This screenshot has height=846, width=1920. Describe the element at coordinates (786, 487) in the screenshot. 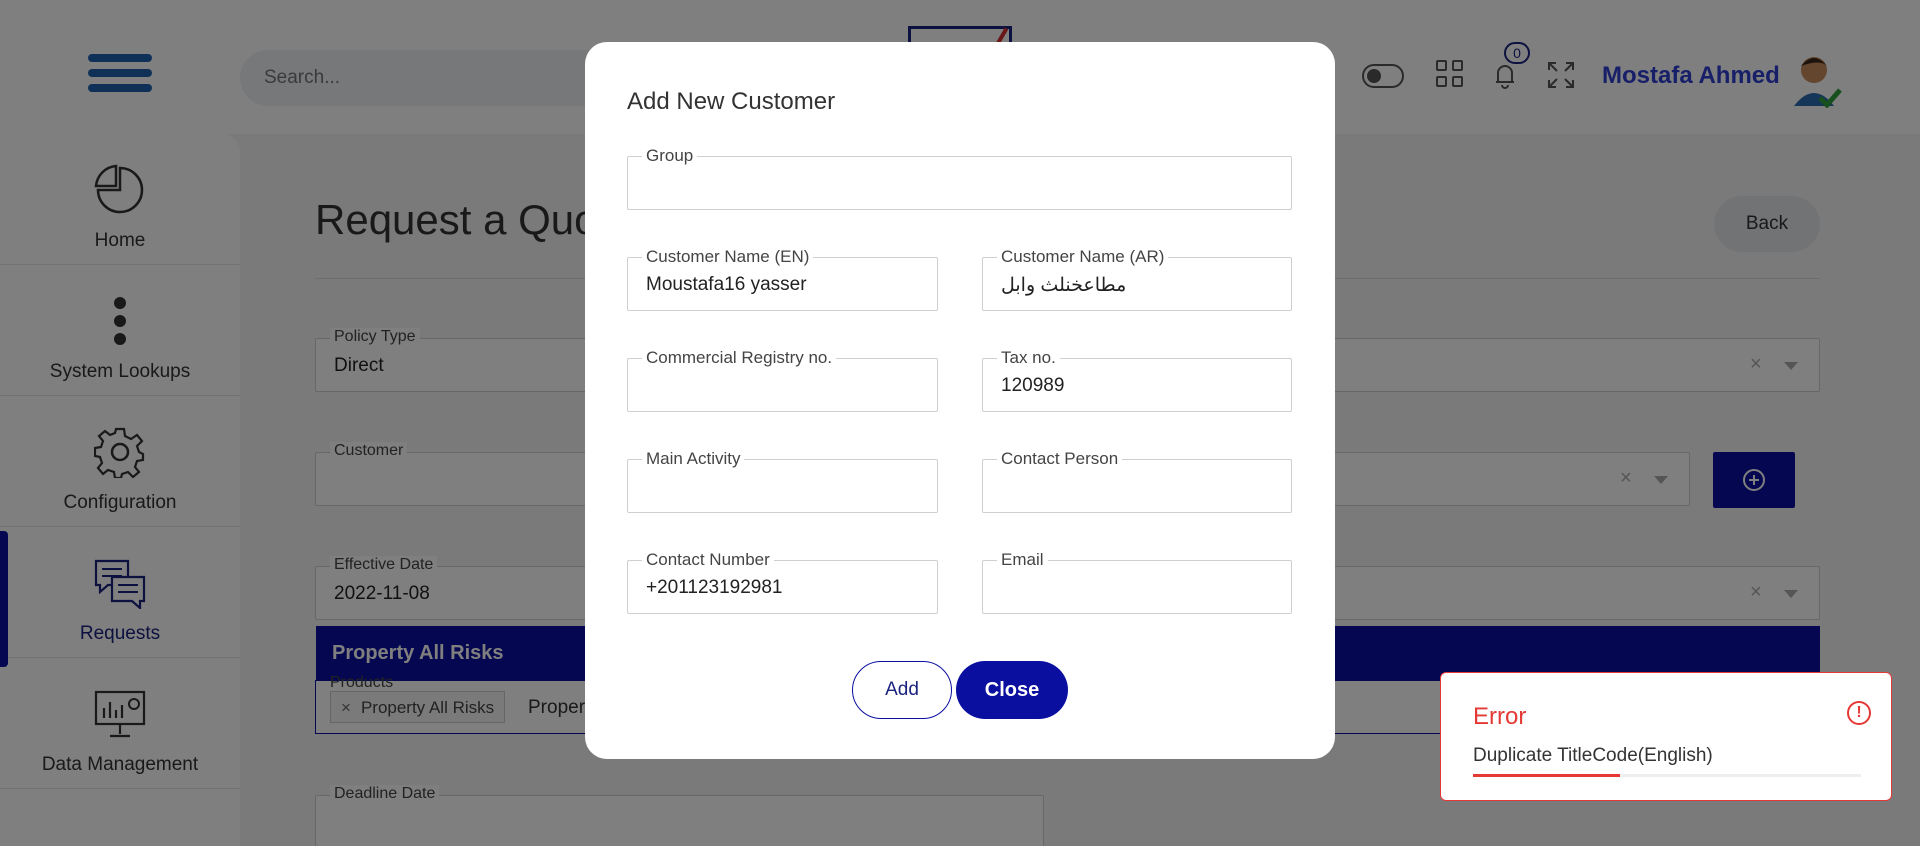

I see `main-activity-input` at that location.